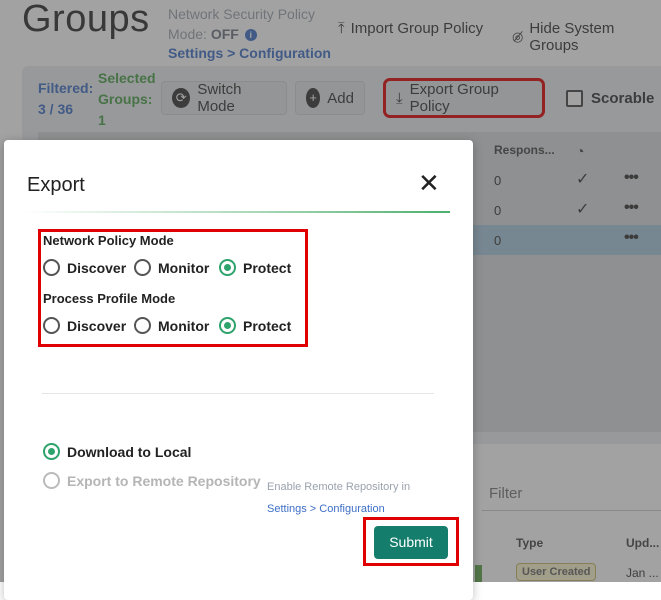 This screenshot has height=600, width=661. Describe the element at coordinates (237, 212) in the screenshot. I see `title-divider` at that location.